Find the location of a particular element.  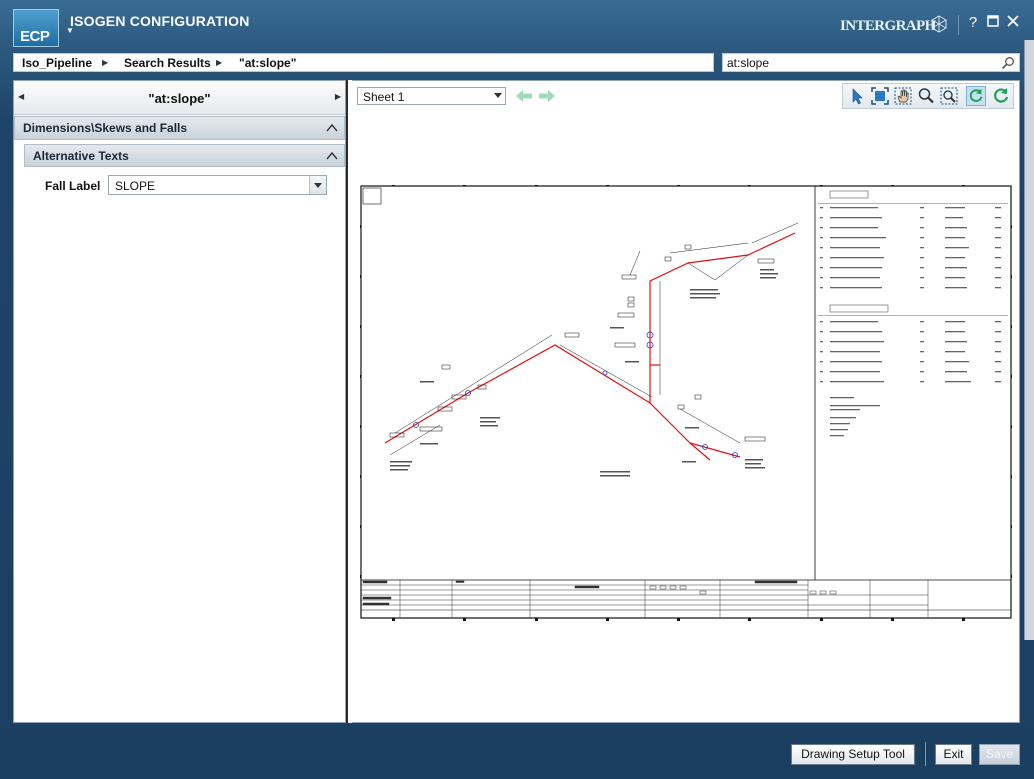

fall-label-label: Fall Label is located at coordinates (73, 186).